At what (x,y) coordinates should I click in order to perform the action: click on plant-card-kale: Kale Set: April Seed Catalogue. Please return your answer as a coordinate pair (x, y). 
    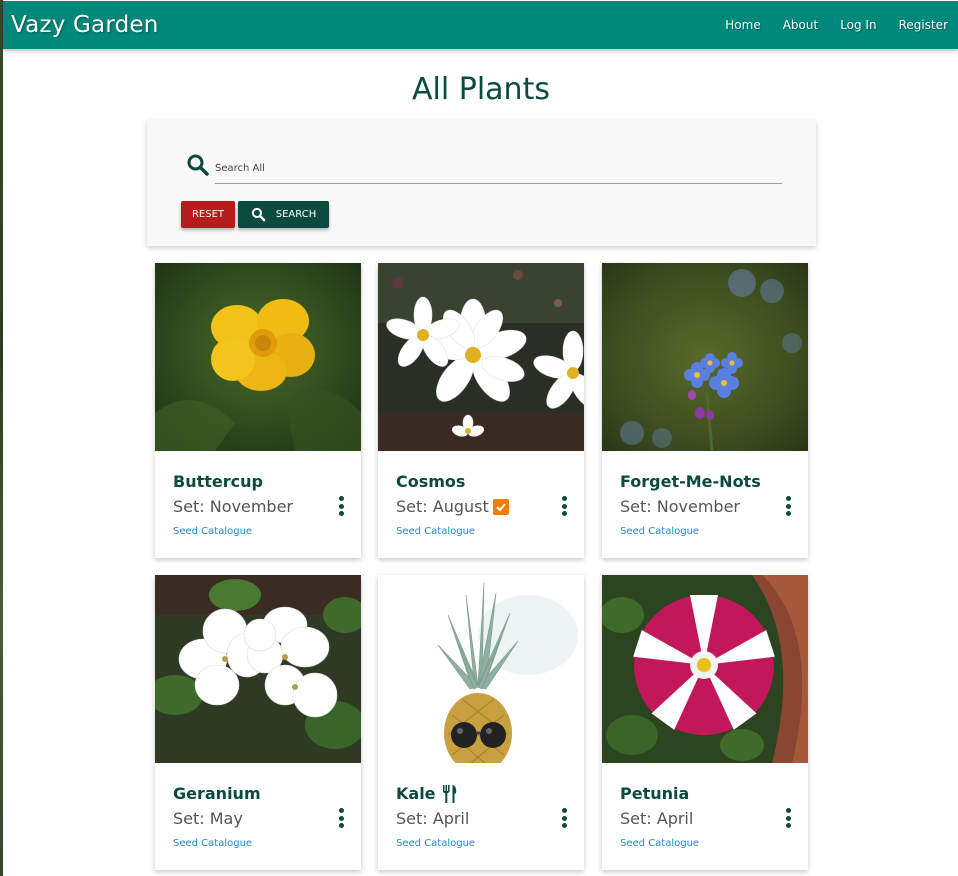
    Looking at the image, I should click on (481, 722).